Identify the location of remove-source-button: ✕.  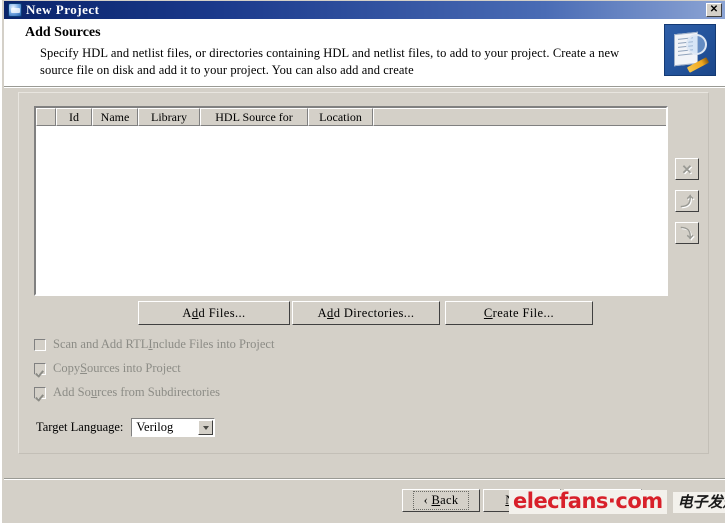
(687, 169).